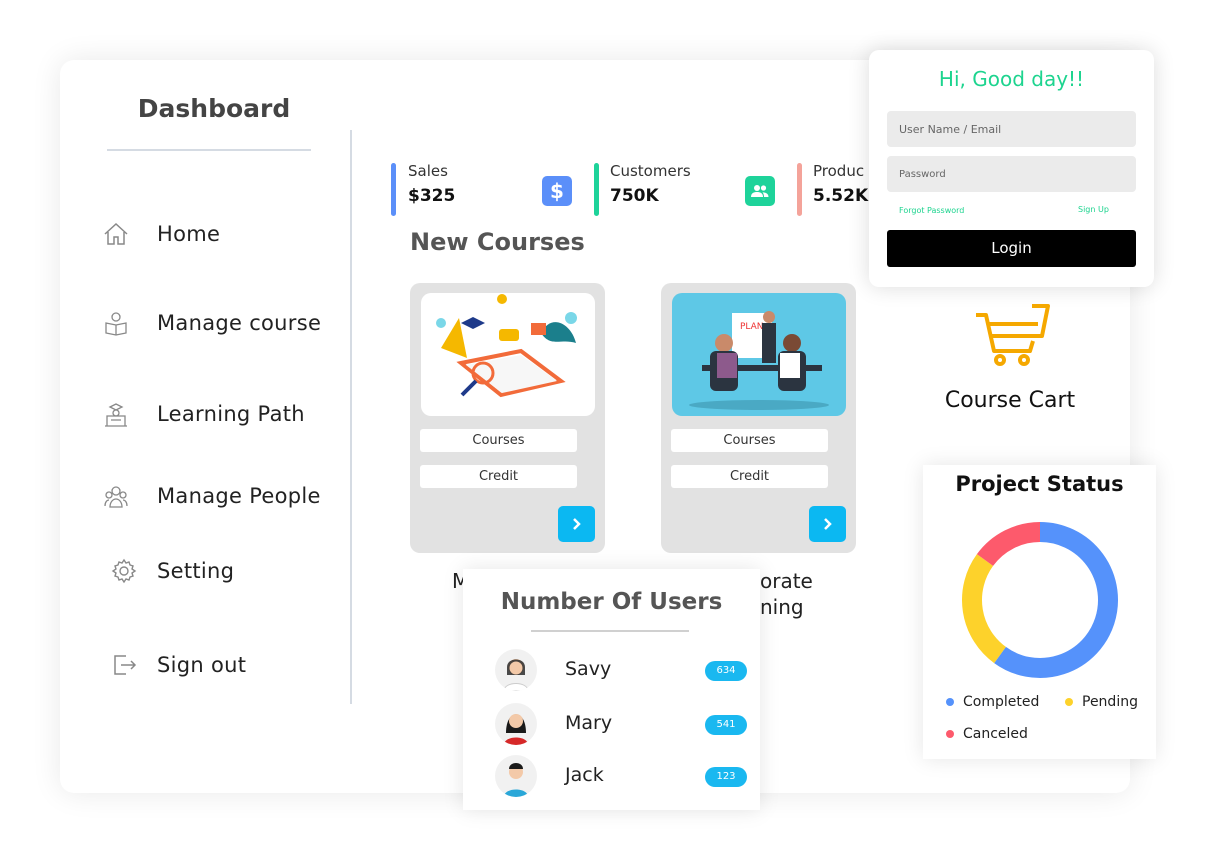 This screenshot has width=1217, height=855. I want to click on dollar-icon: $, so click(557, 191).